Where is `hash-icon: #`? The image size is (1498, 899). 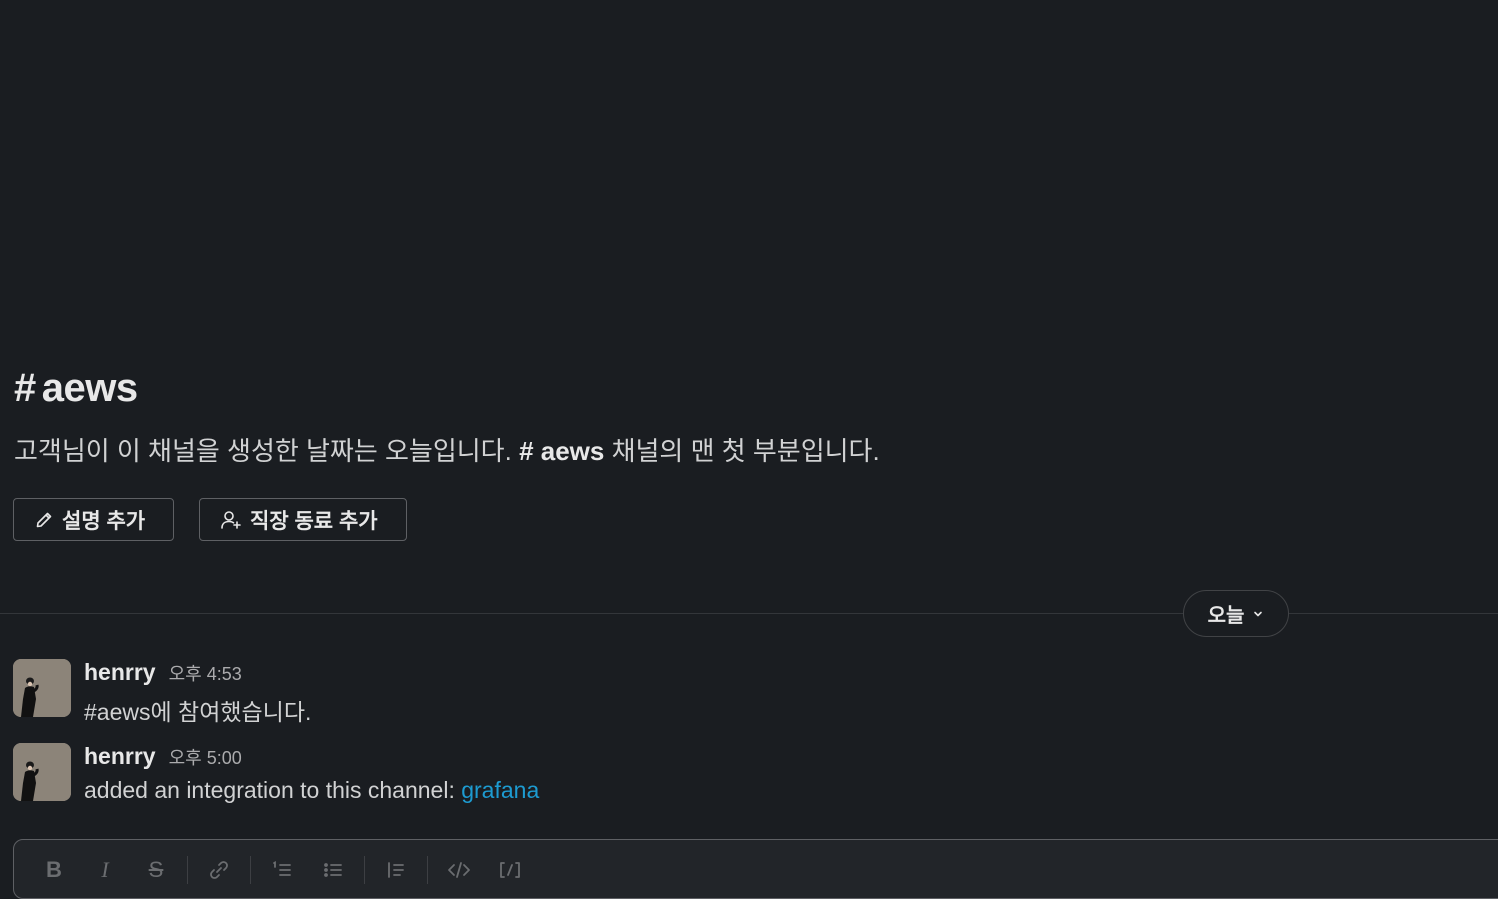 hash-icon: # is located at coordinates (25, 388).